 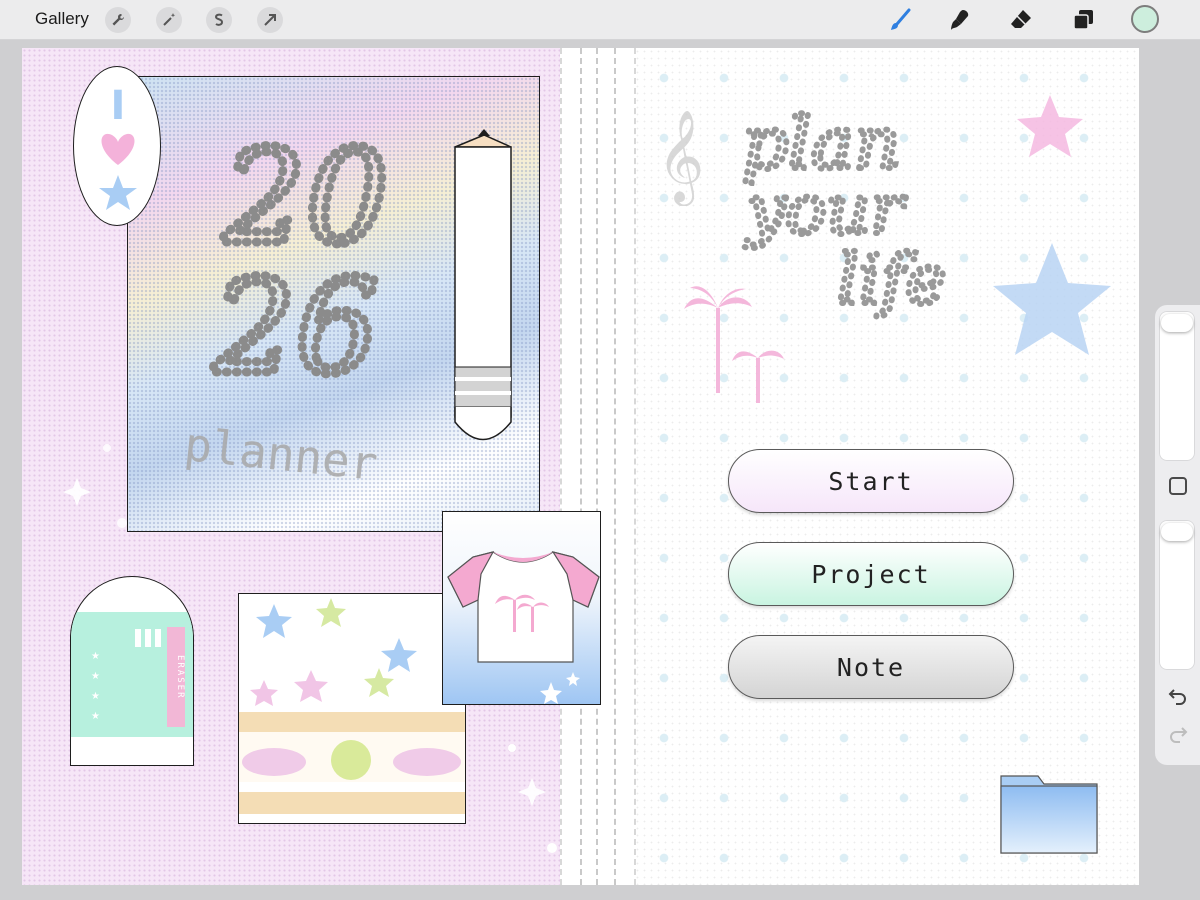 What do you see at coordinates (118, 106) in the screenshot?
I see `badge-letter: I` at bounding box center [118, 106].